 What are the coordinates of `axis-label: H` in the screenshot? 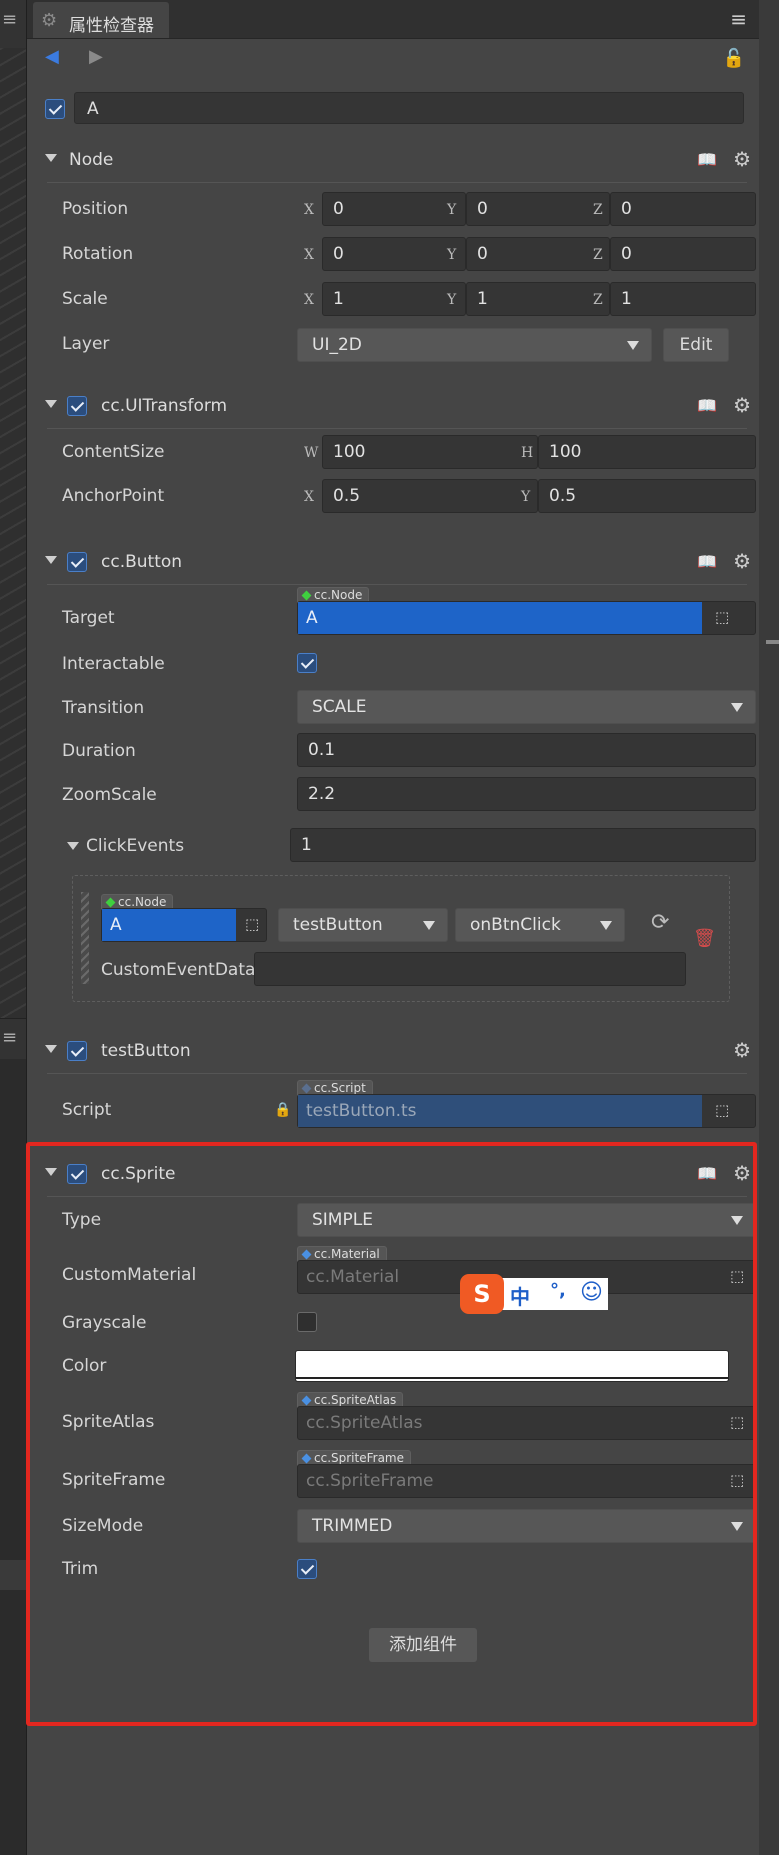 It's located at (527, 453).